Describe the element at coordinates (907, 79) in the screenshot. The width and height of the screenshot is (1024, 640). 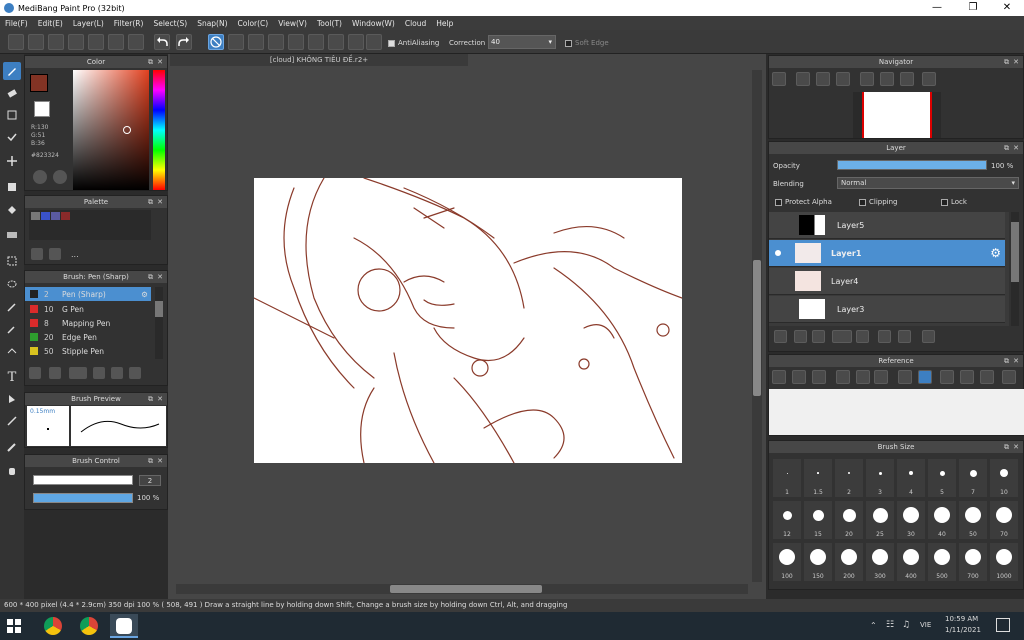
I see `rotate-right-icon` at that location.